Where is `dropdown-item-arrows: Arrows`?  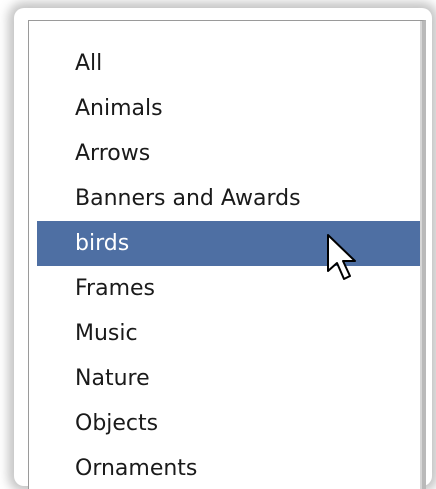 dropdown-item-arrows: Arrows is located at coordinates (225, 153).